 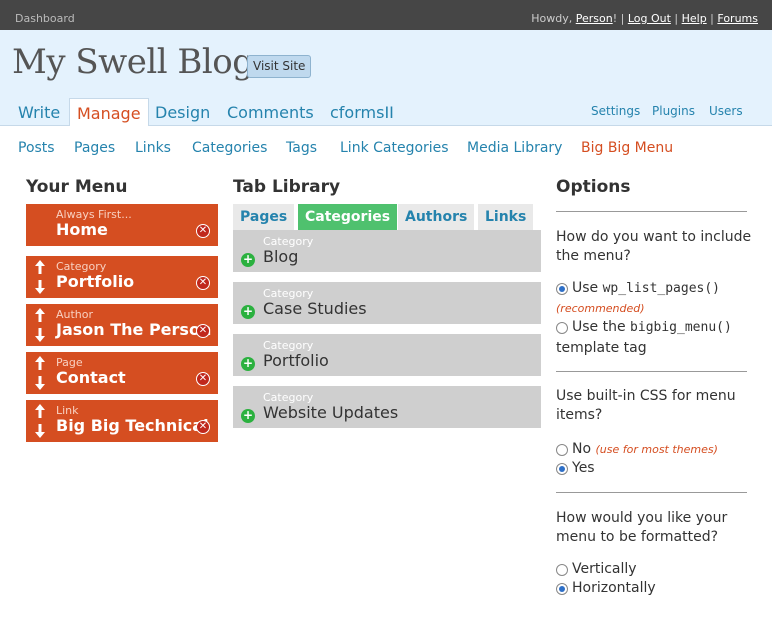 I want to click on submenu-posts: Posts, so click(x=36, y=148).